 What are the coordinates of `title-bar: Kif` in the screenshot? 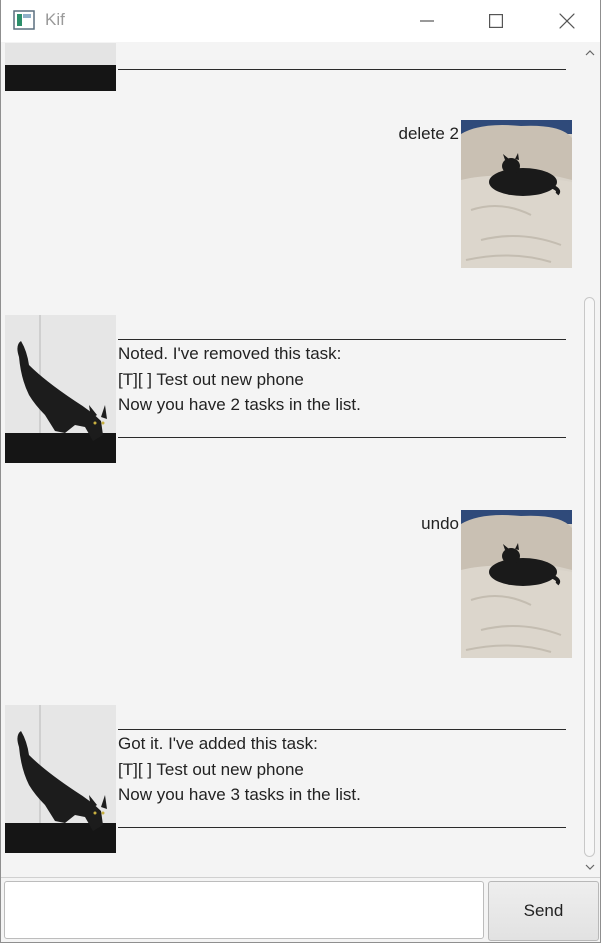 It's located at (300, 21).